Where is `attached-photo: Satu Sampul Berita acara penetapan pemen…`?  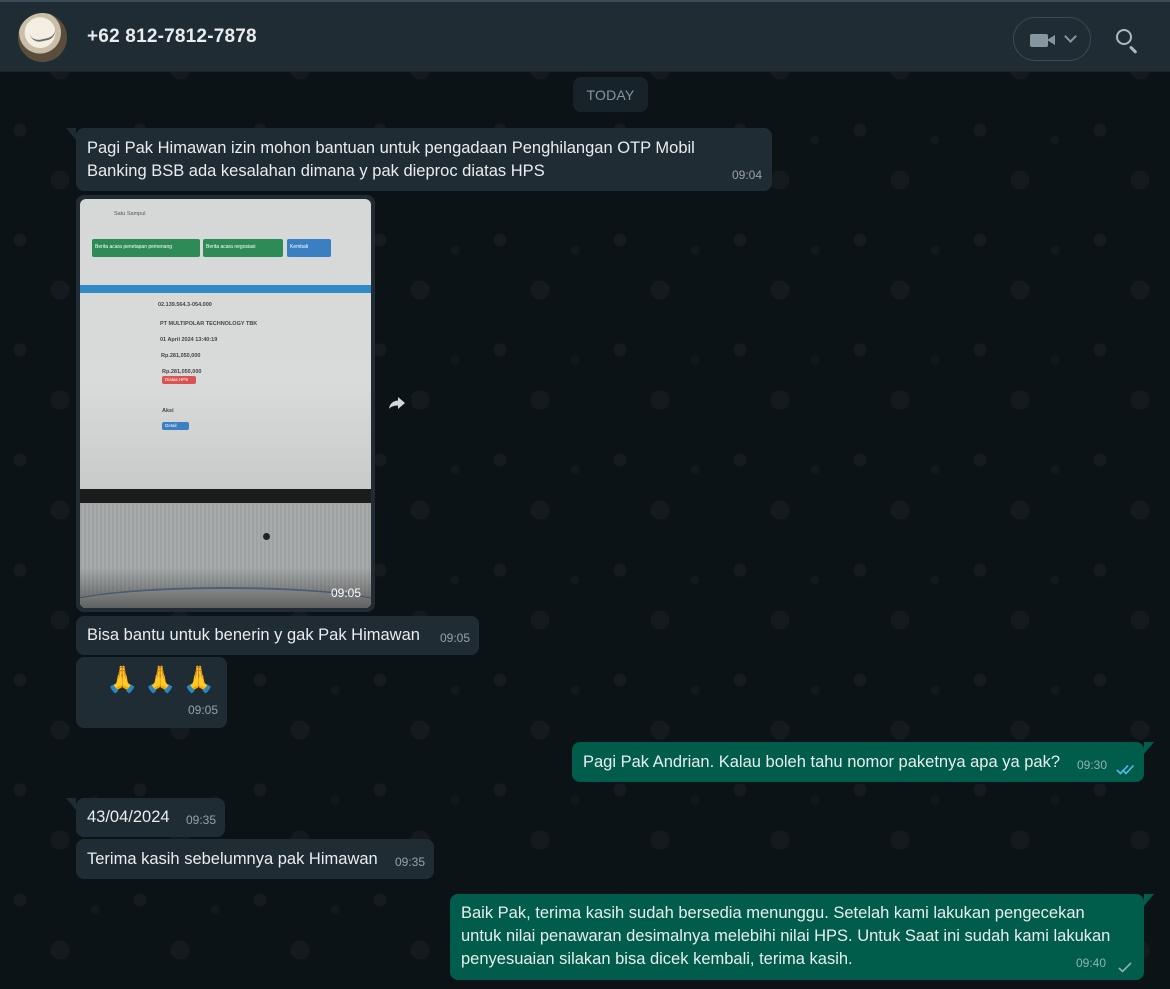 attached-photo: Satu Sampul Berita acara penetapan pemen… is located at coordinates (225, 403).